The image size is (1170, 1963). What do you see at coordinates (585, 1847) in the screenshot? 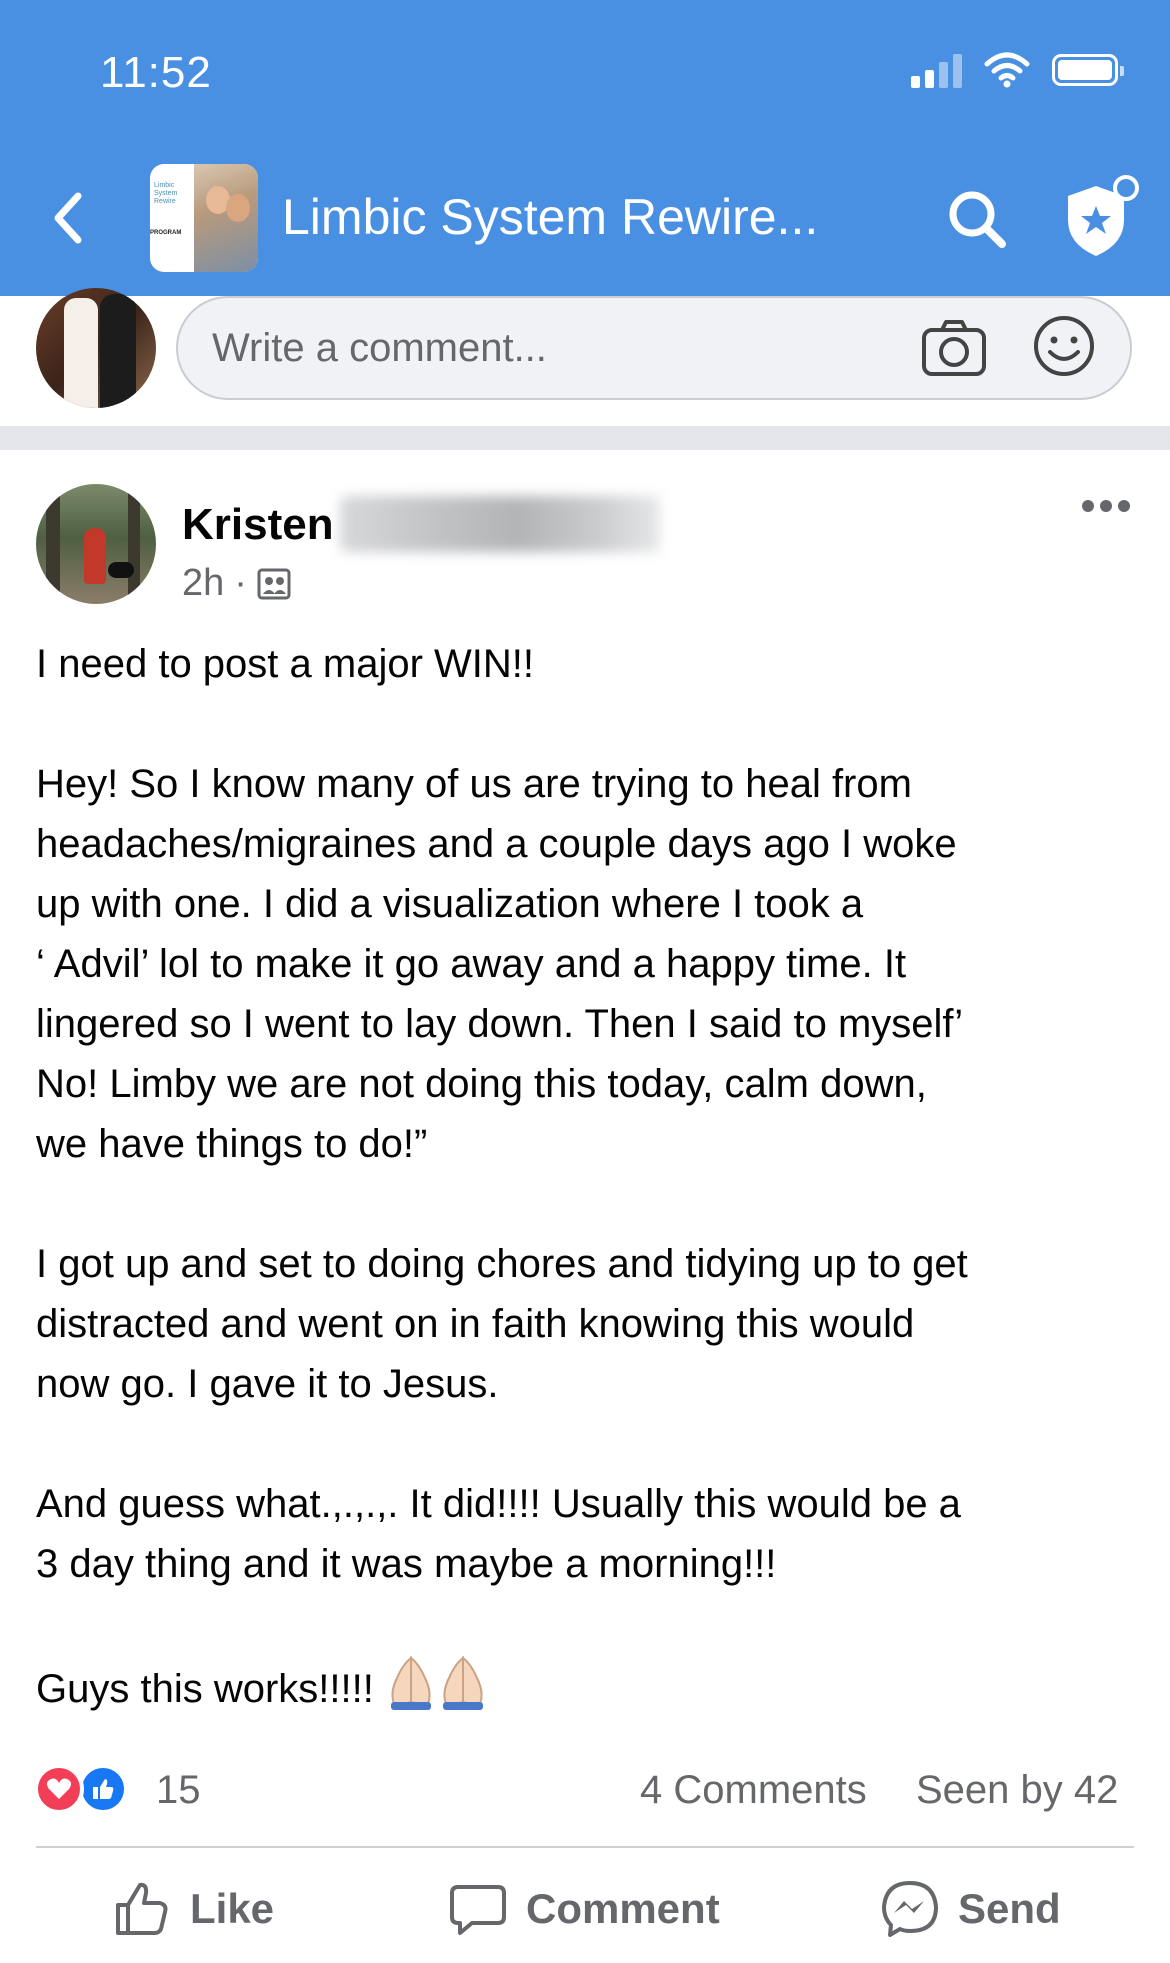
I see `actions-divider` at bounding box center [585, 1847].